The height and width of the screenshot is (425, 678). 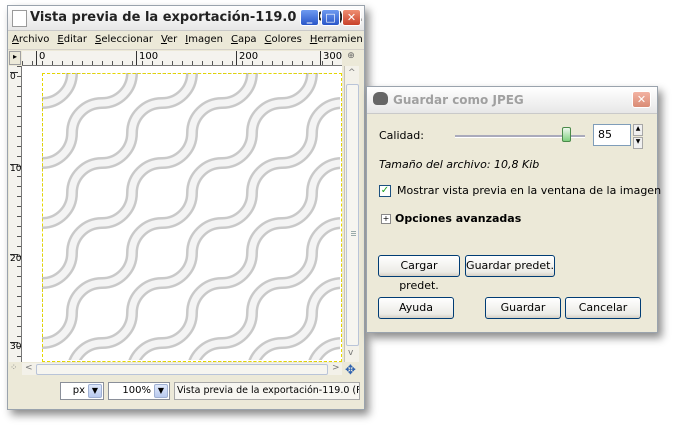 I want to click on scroll-right-icon: >, so click(x=336, y=368).